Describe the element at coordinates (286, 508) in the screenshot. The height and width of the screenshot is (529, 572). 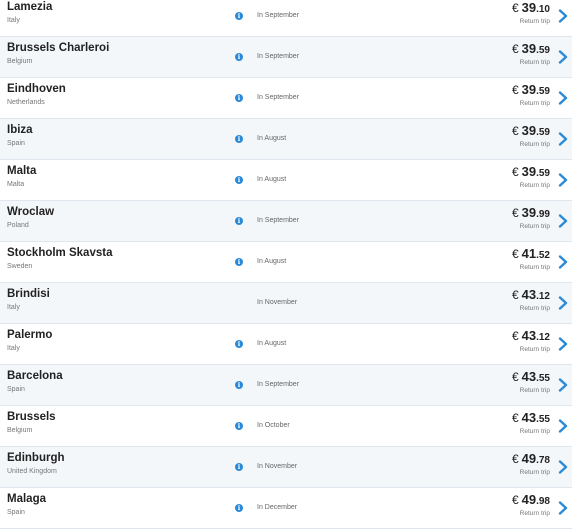
I see `flight-row: Malaga Spain i In December €49.98 Return trip` at that location.